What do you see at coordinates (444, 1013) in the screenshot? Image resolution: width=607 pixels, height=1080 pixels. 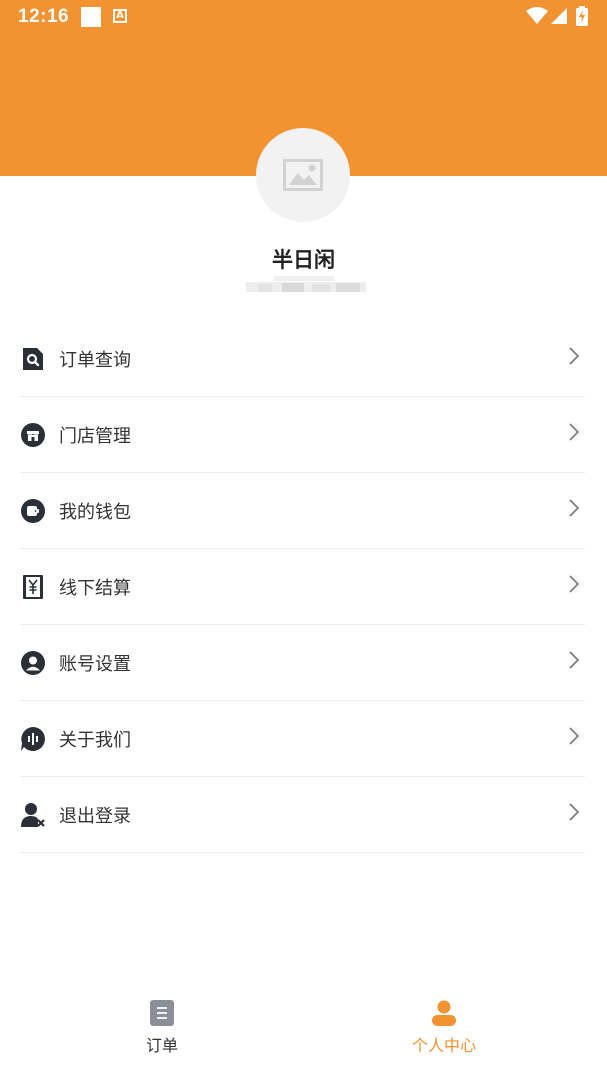 I see `person-icon` at bounding box center [444, 1013].